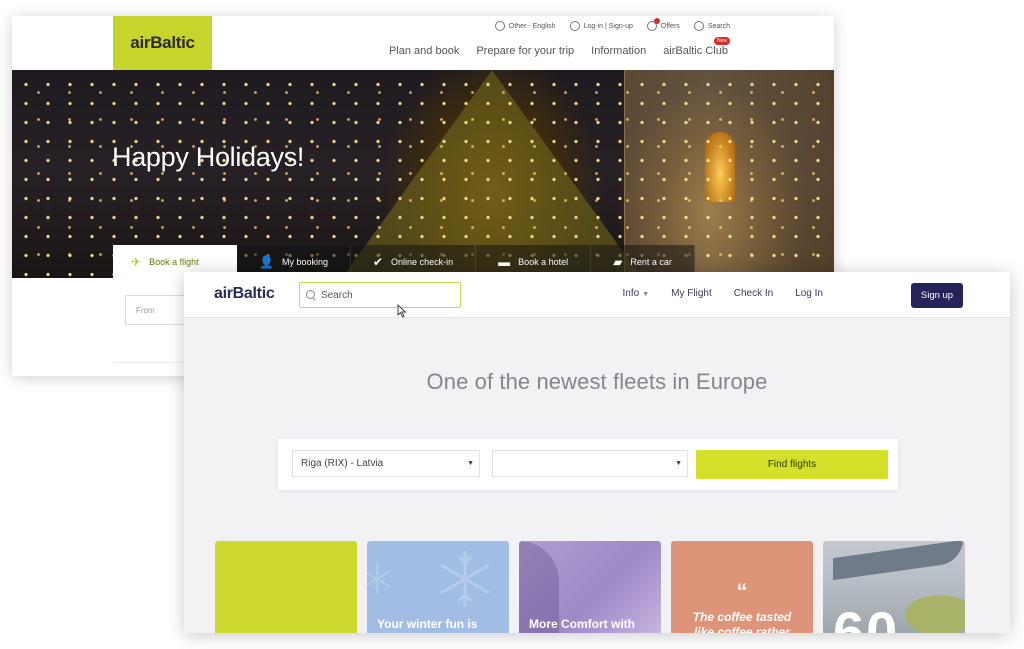  What do you see at coordinates (427, 624) in the screenshot?
I see `card-caption: Your winter fun is` at bounding box center [427, 624].